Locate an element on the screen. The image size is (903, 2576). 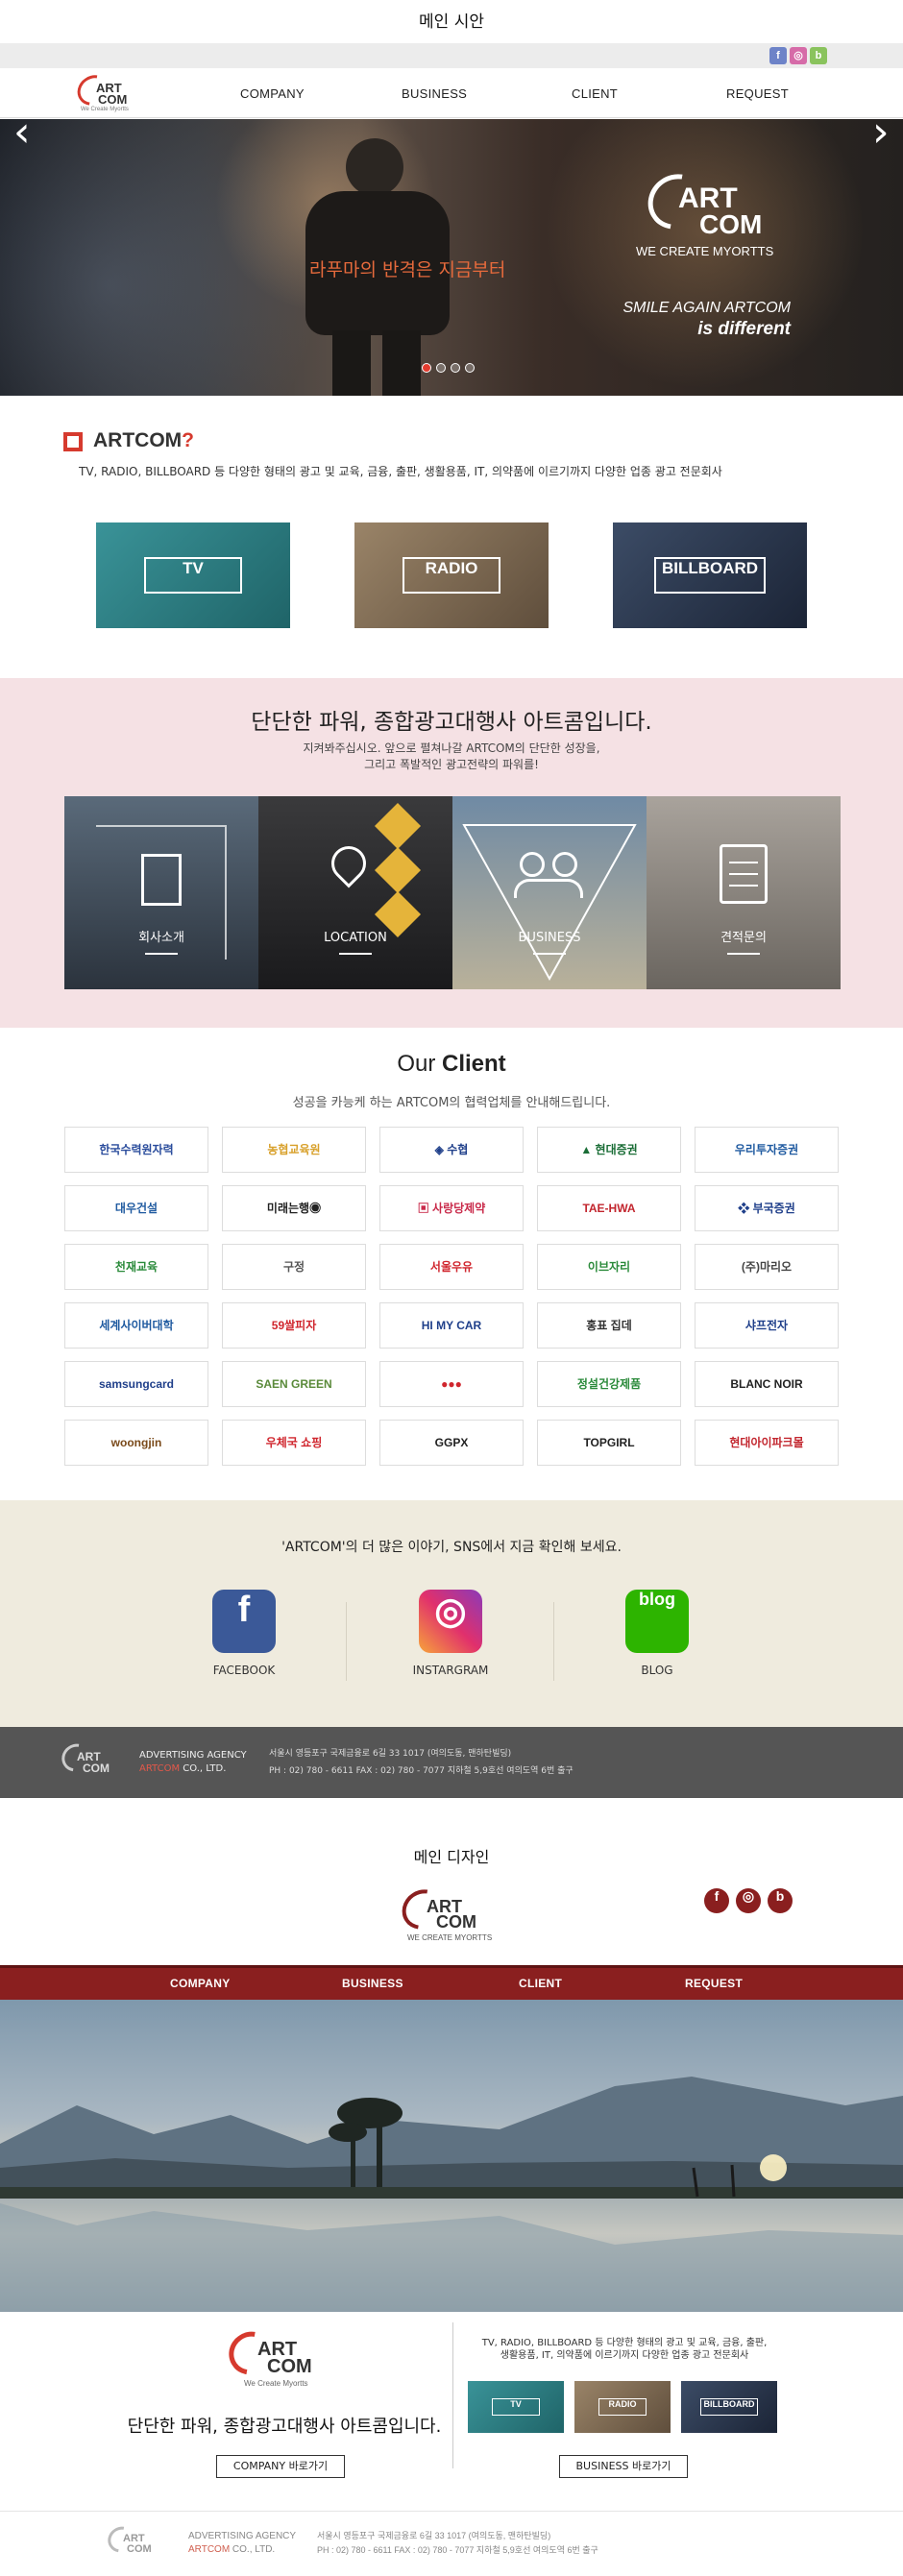
client-logo: 샤프전자 is located at coordinates (767, 1325).